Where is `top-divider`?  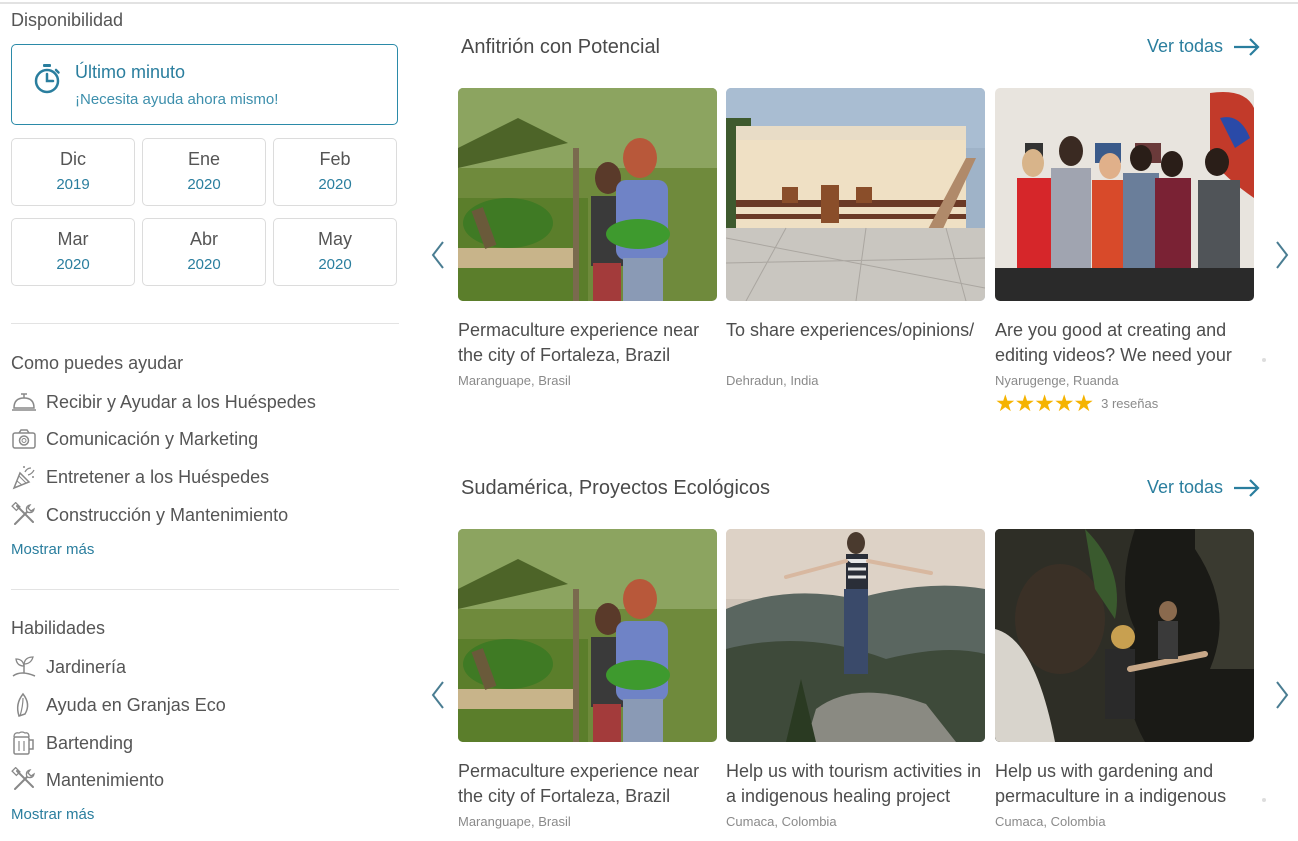 top-divider is located at coordinates (649, 3).